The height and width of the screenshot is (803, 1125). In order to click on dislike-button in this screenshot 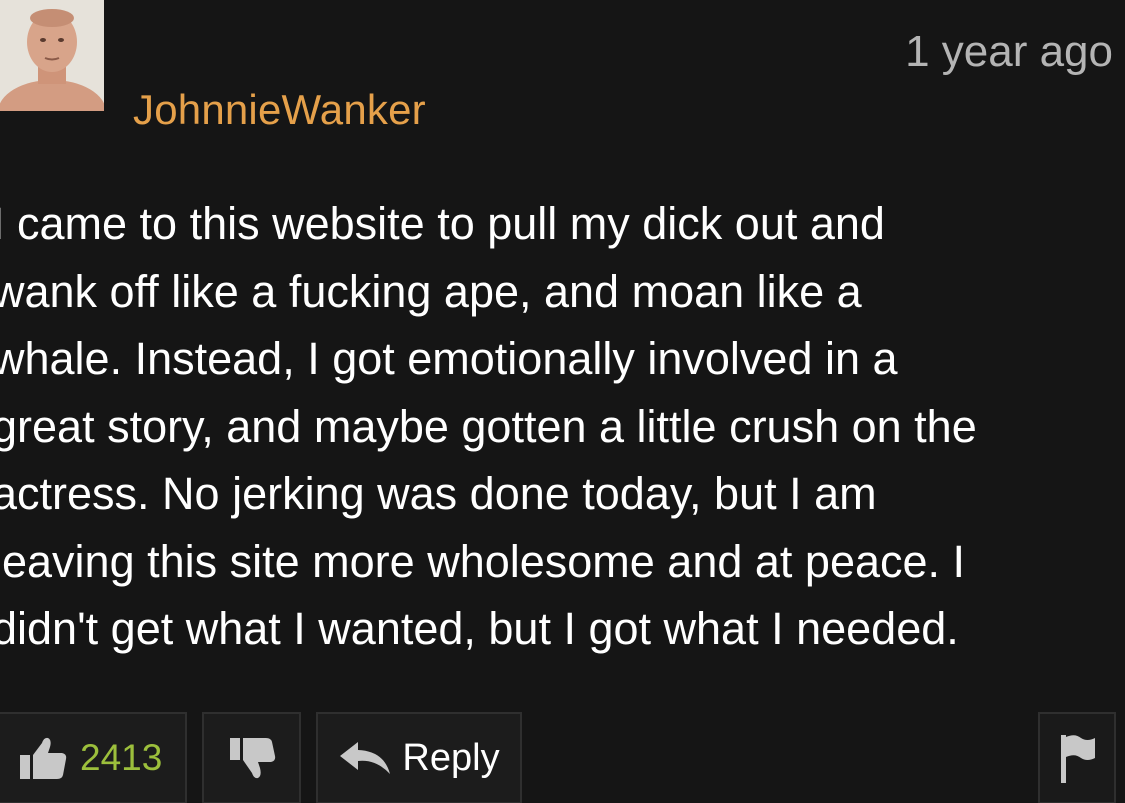, I will do `click(251, 757)`.